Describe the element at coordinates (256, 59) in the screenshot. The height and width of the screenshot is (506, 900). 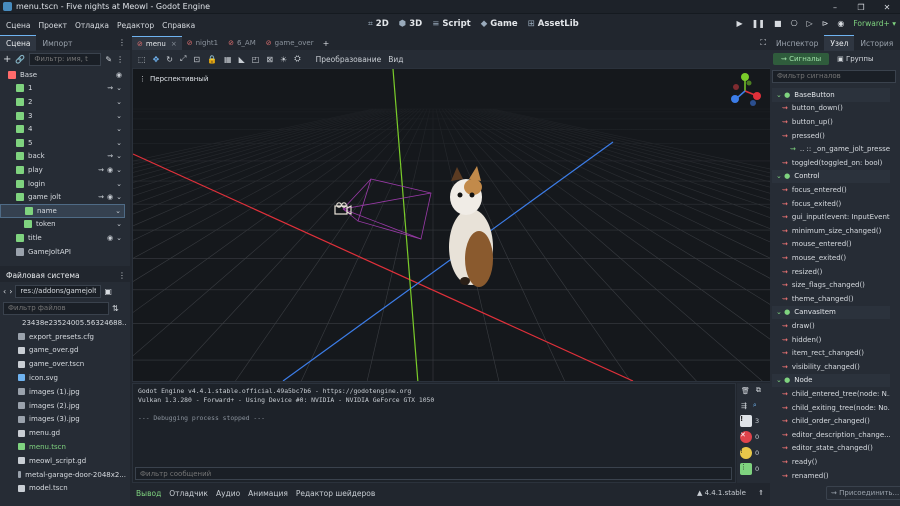
I see `local-space-icon: ◰` at that location.